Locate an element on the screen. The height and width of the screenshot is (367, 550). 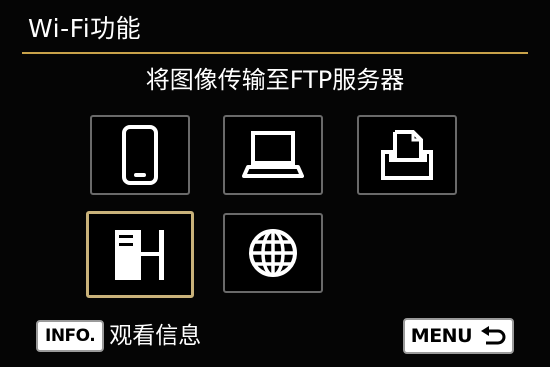
title-divider is located at coordinates (275, 53).